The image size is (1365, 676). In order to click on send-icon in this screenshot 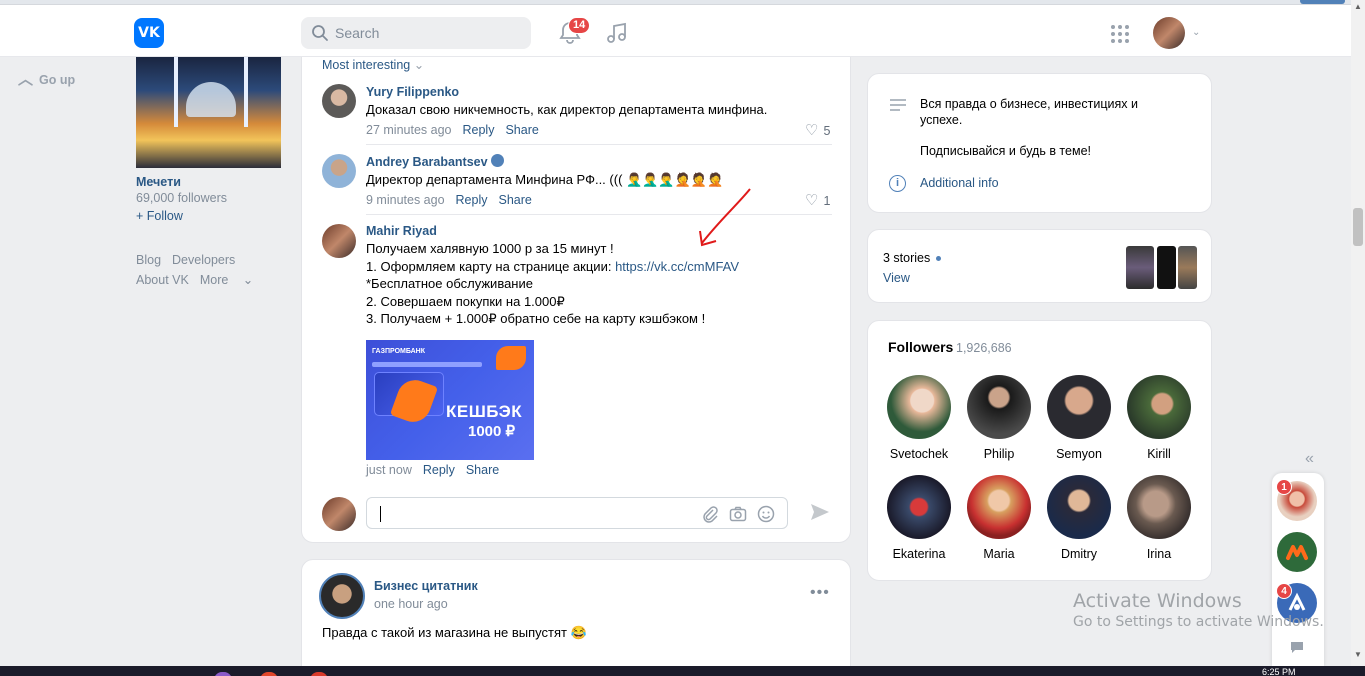, I will do `click(820, 512)`.